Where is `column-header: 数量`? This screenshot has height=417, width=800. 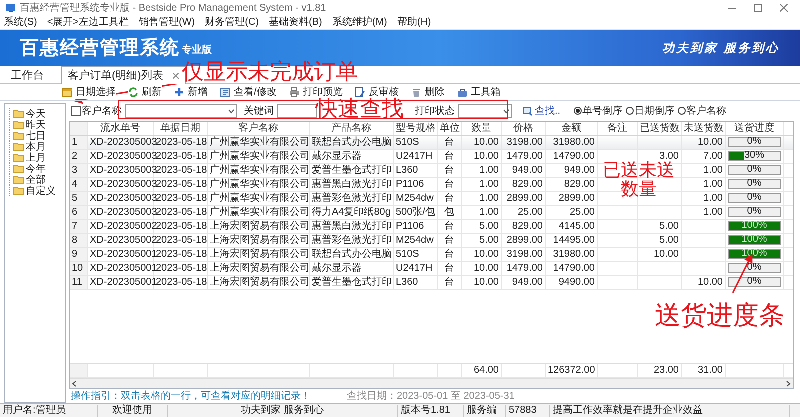
column-header: 数量 is located at coordinates (482, 128).